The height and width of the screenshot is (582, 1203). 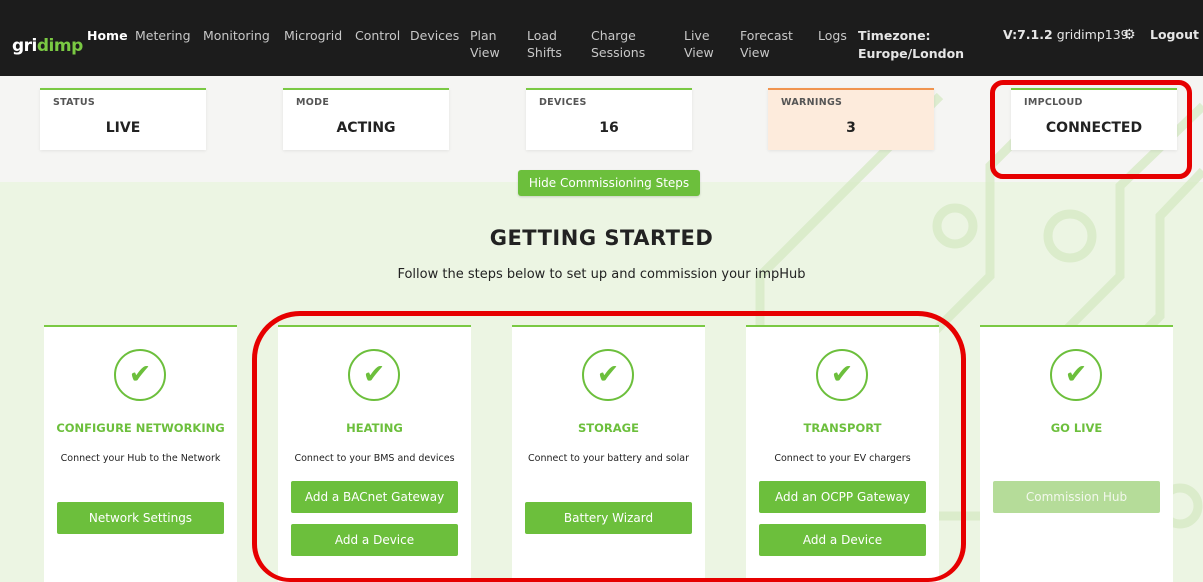 What do you see at coordinates (548, 44) in the screenshot?
I see `nav-load-shifts: Load Shifts` at bounding box center [548, 44].